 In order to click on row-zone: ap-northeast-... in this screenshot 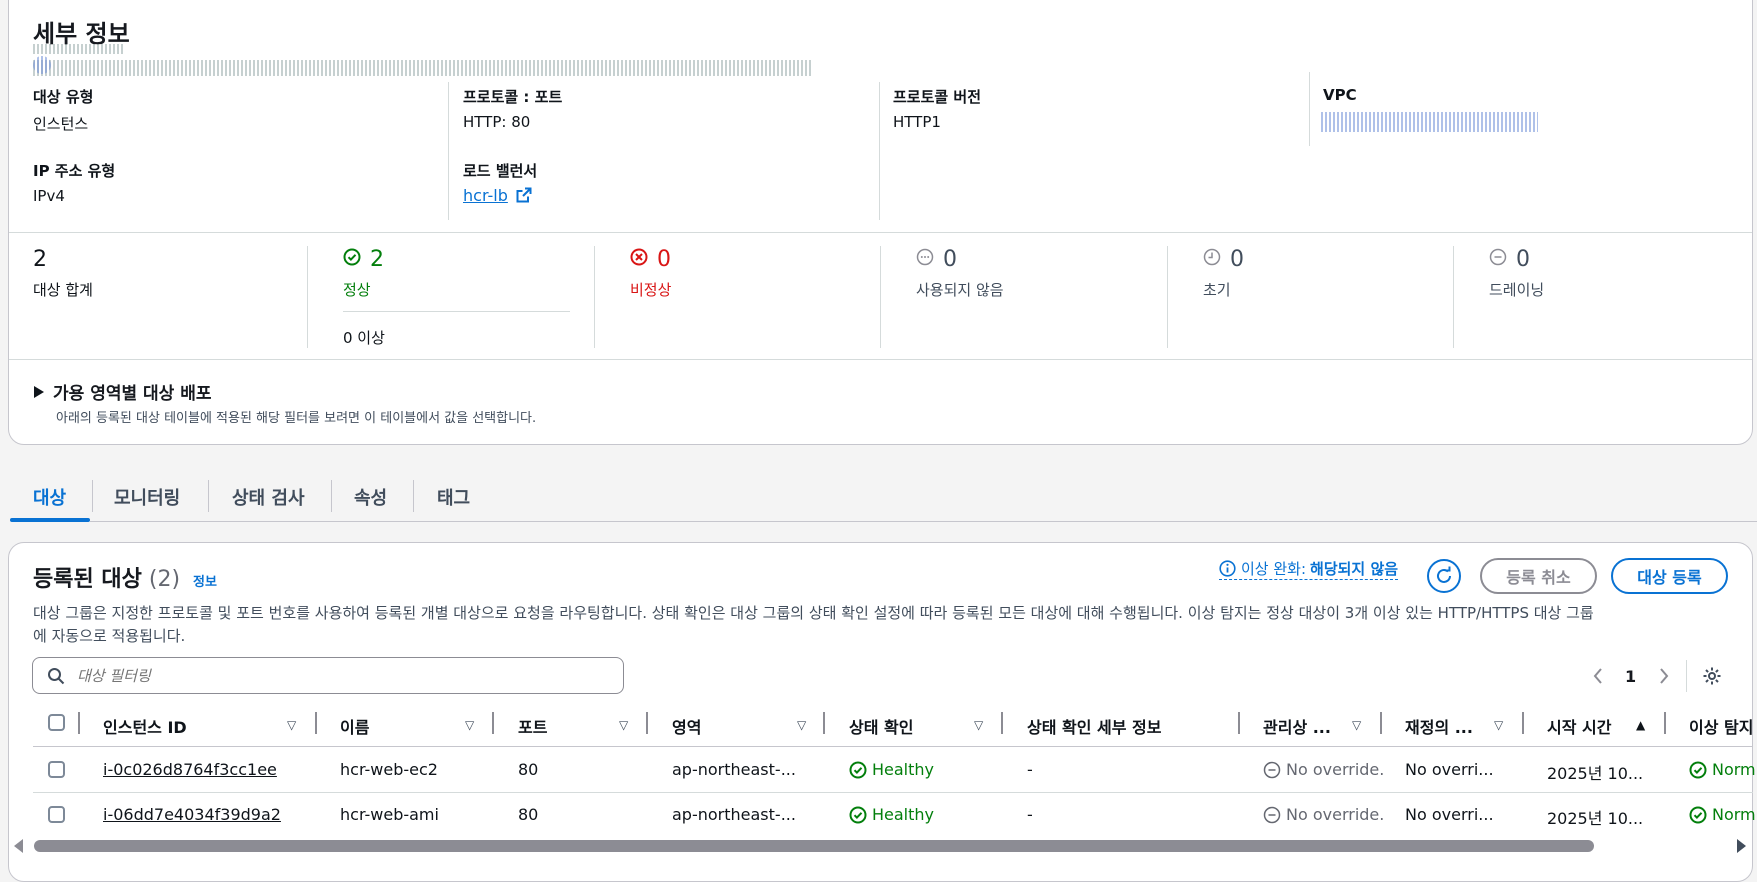, I will do `click(734, 814)`.